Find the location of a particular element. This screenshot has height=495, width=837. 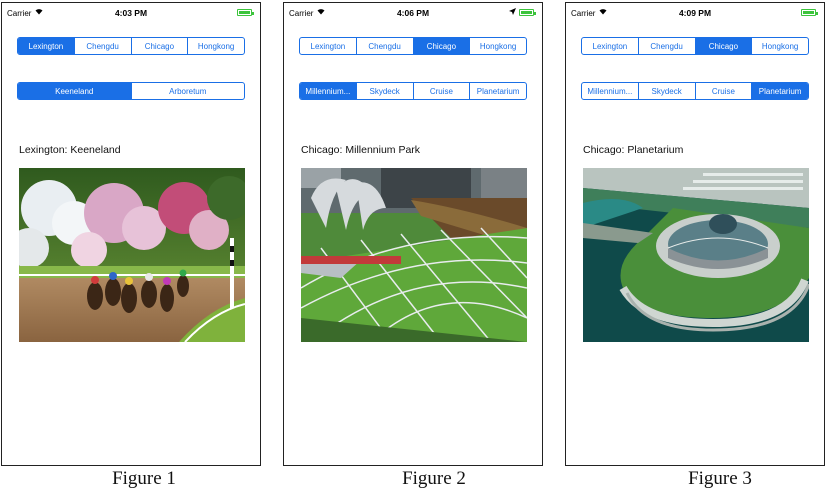

segment-keeneland: Keeneland is located at coordinates (75, 91).